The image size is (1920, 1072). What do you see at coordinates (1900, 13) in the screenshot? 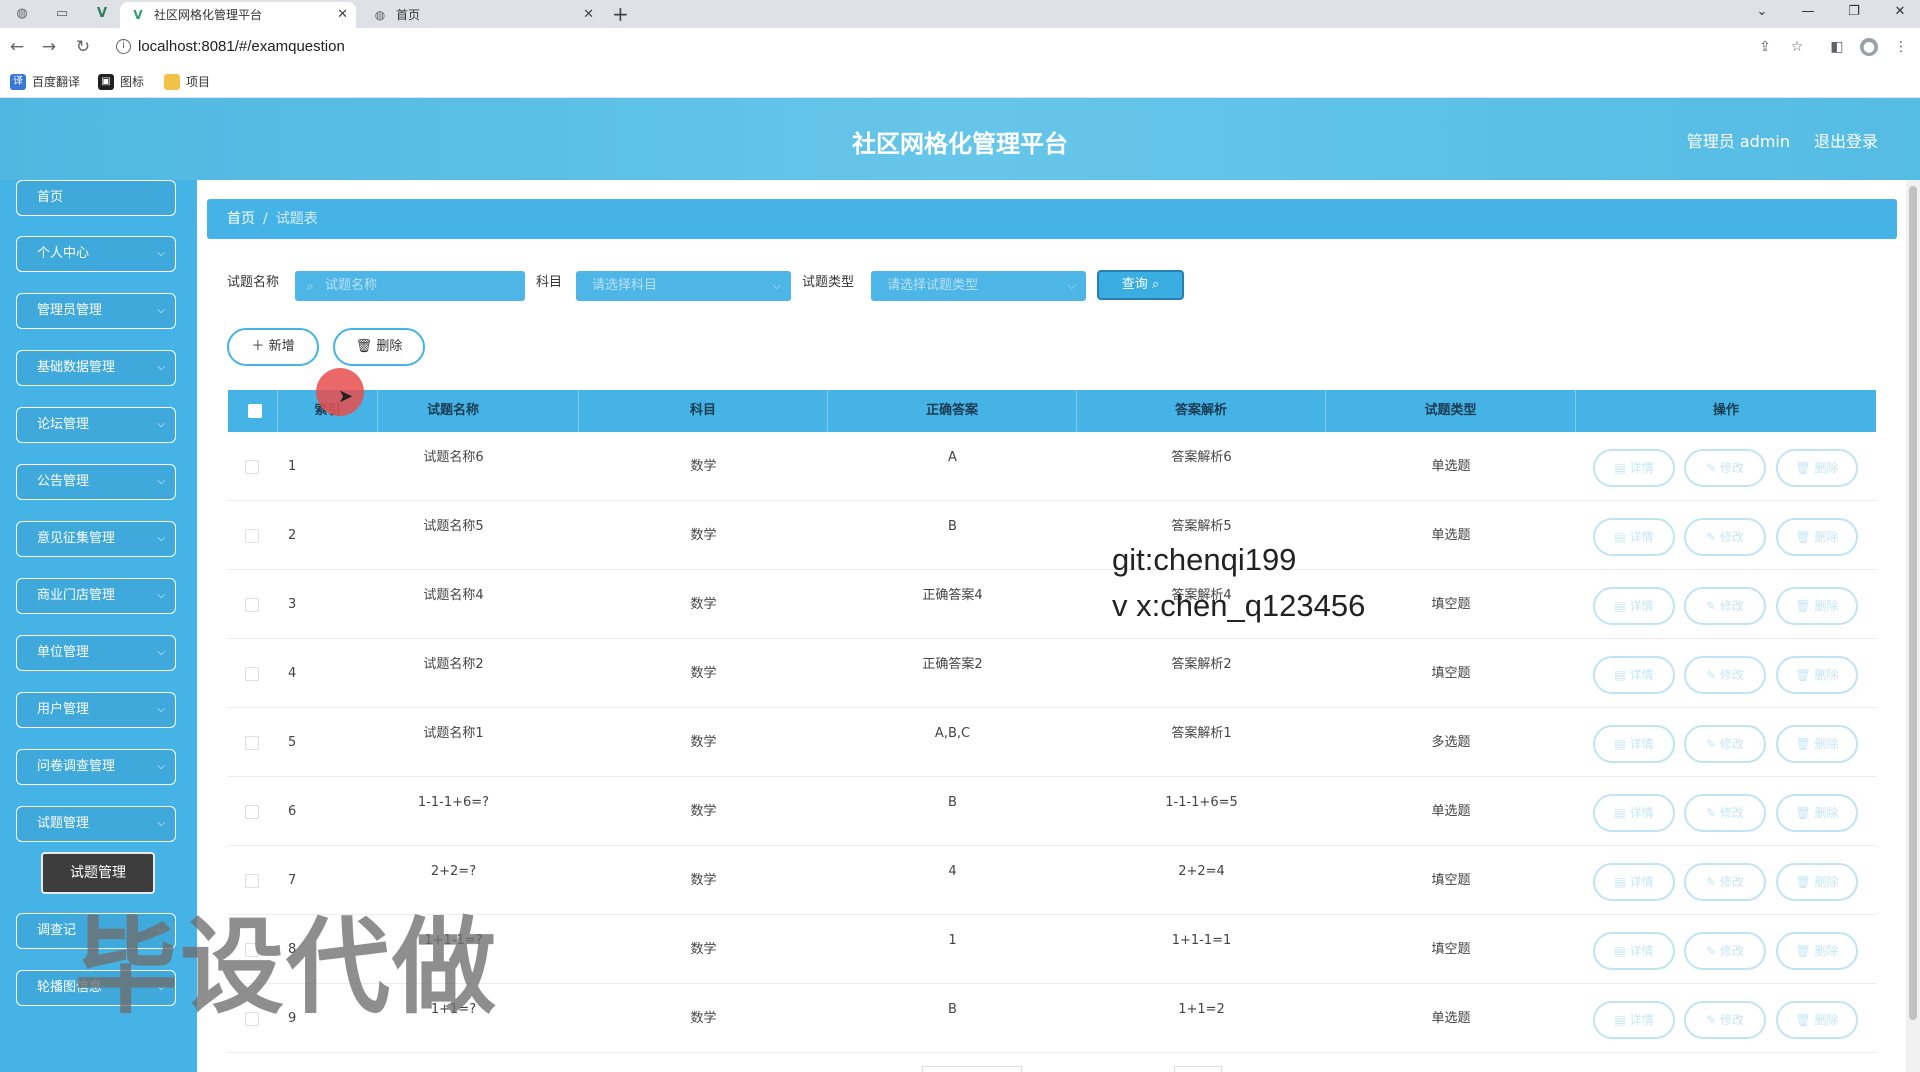
I see `window-close-button: ✕` at bounding box center [1900, 13].